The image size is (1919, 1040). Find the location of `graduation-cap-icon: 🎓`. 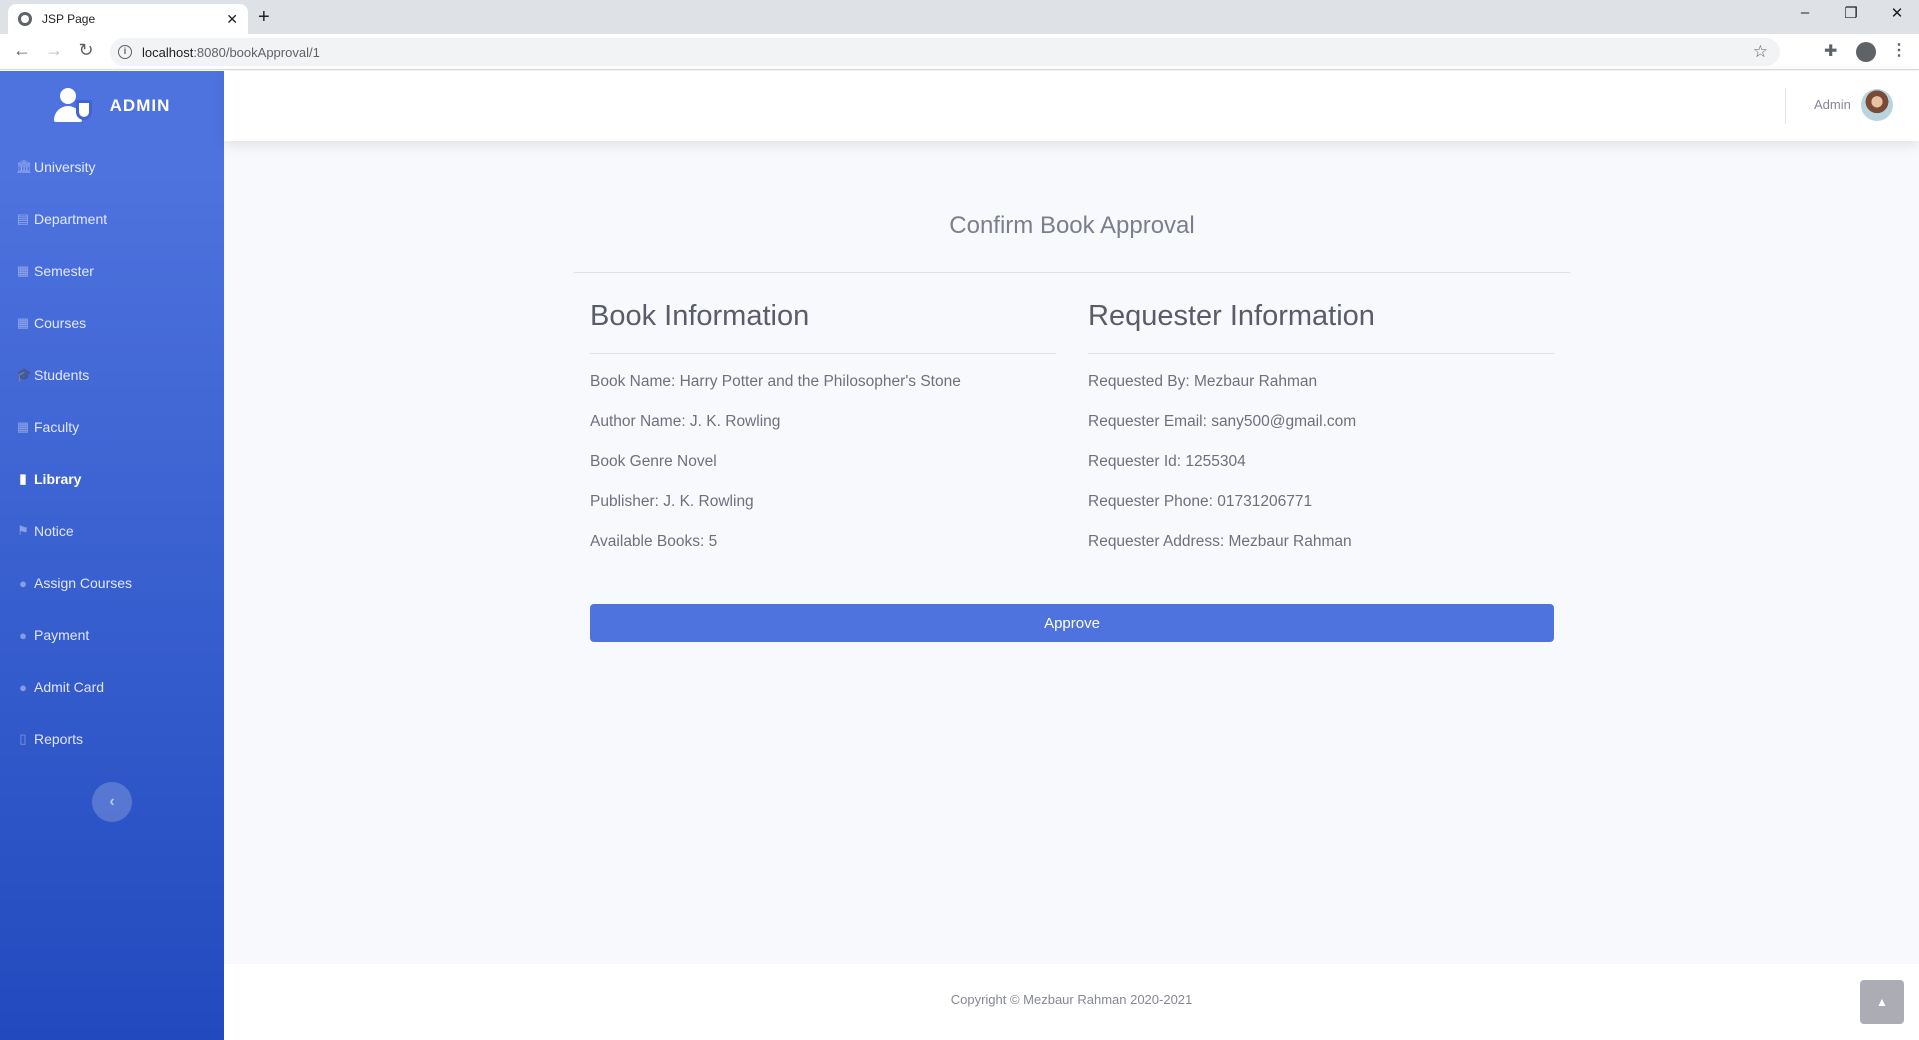

graduation-cap-icon: 🎓 is located at coordinates (24, 374).